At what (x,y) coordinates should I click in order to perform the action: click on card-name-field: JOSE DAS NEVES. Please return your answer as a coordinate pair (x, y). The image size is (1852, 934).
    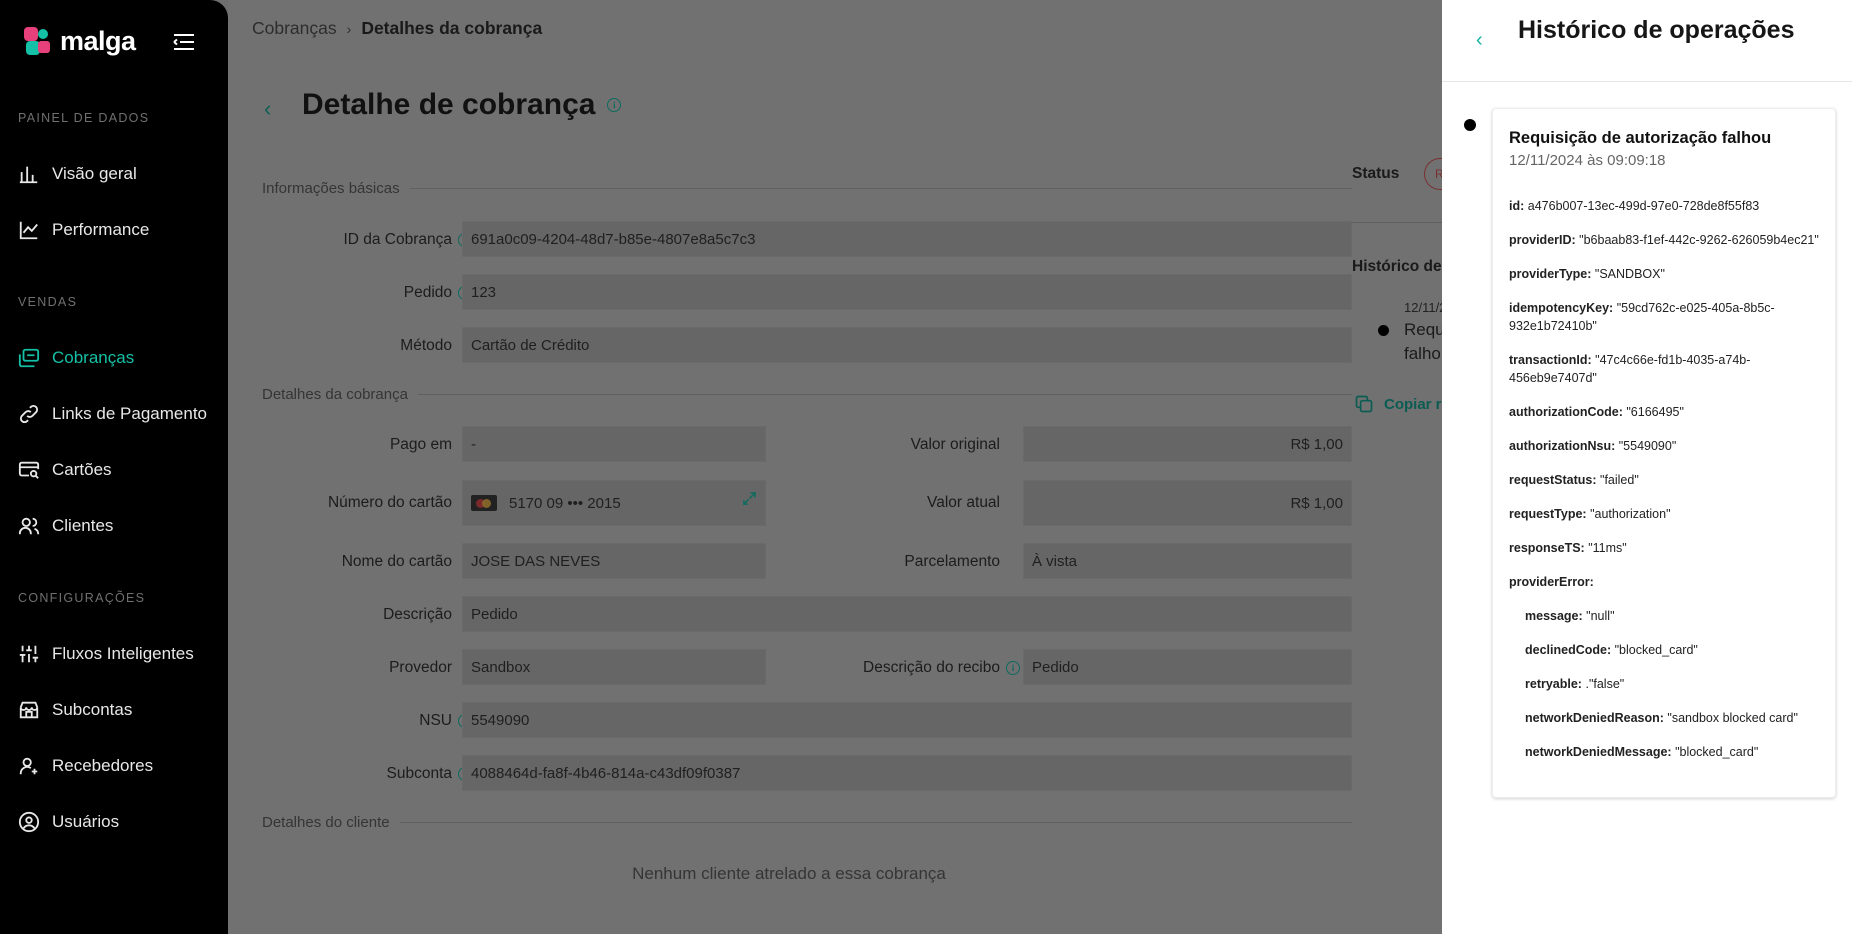
    Looking at the image, I should click on (614, 561).